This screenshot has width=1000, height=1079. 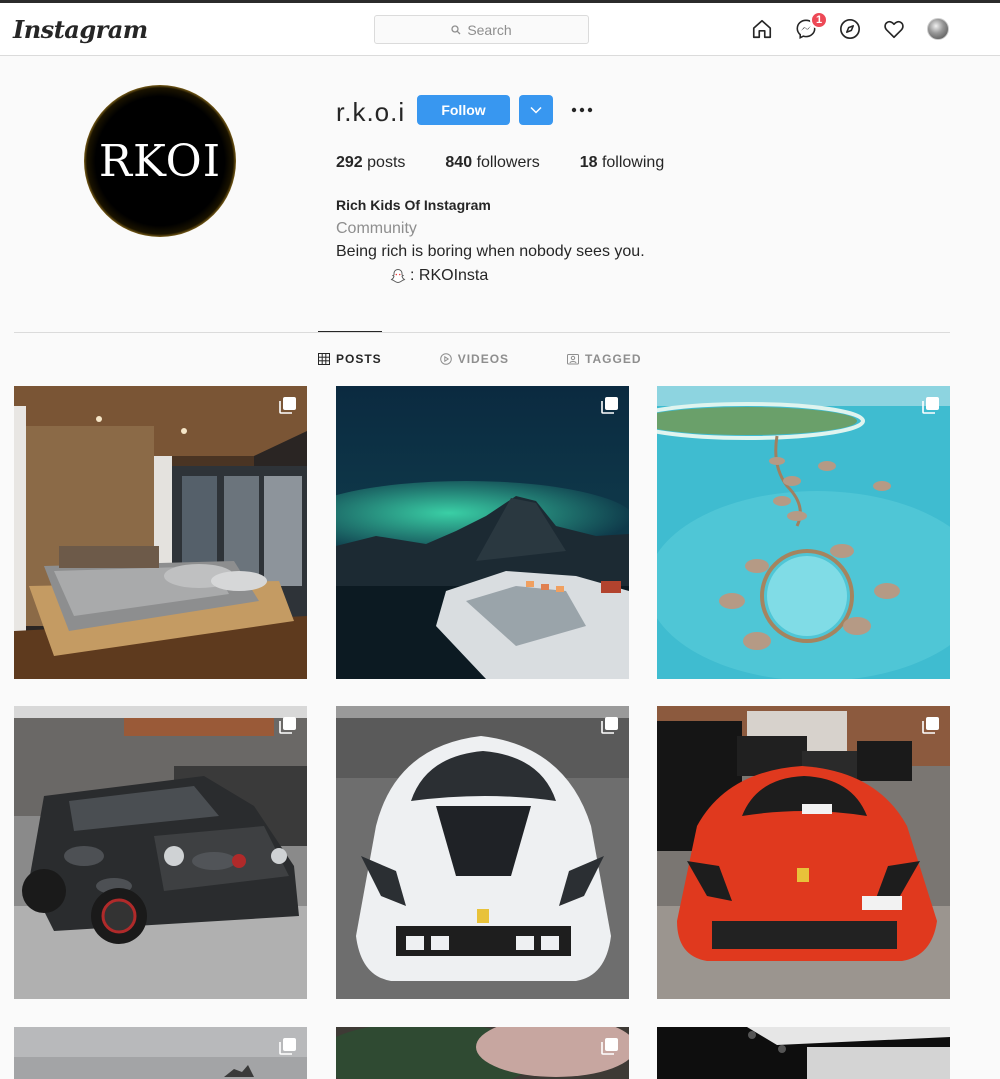 I want to click on profile-stats: 292 posts 840 followers 18 following, so click(x=520, y=163).